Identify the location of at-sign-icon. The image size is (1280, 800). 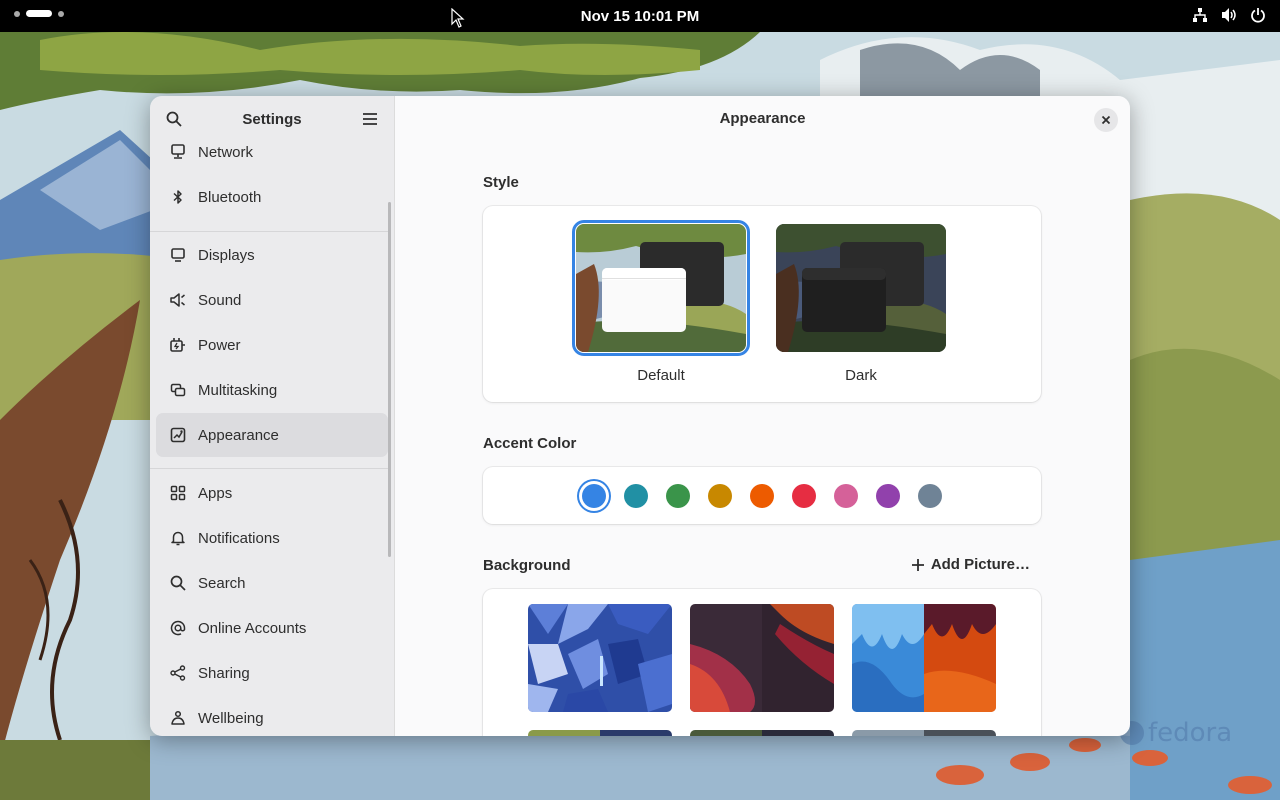
(178, 628).